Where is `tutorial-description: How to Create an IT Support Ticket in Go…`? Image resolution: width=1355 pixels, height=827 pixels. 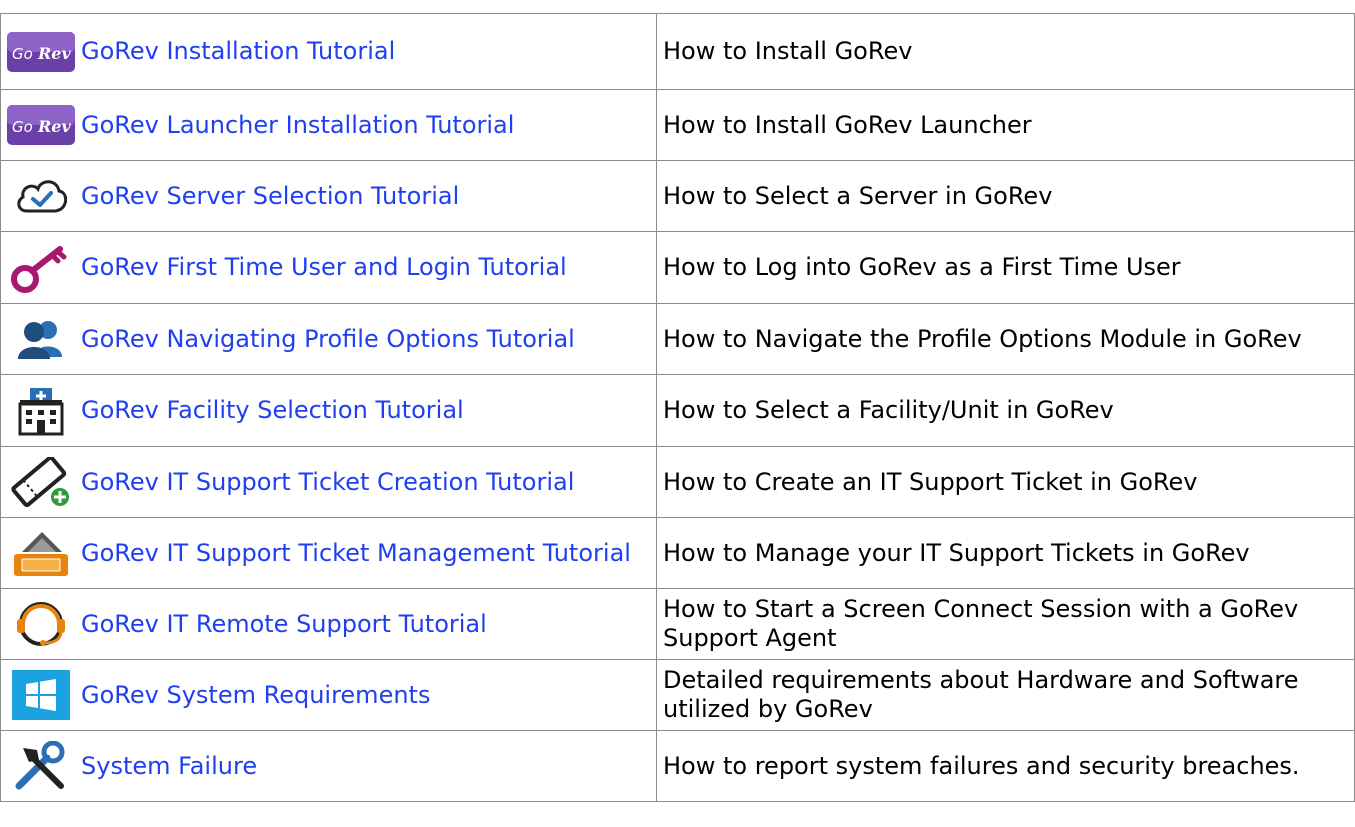
tutorial-description: How to Create an IT Support Ticket in Go… is located at coordinates (1005, 482).